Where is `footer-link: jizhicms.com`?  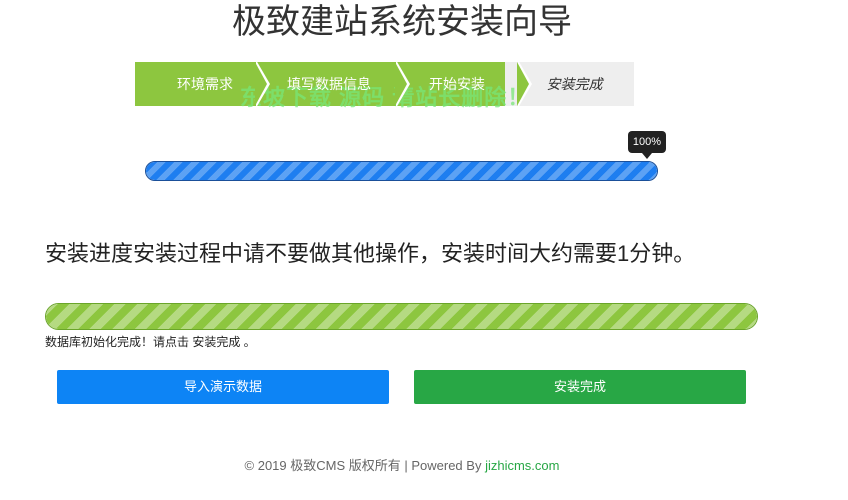 footer-link: jizhicms.com is located at coordinates (522, 465).